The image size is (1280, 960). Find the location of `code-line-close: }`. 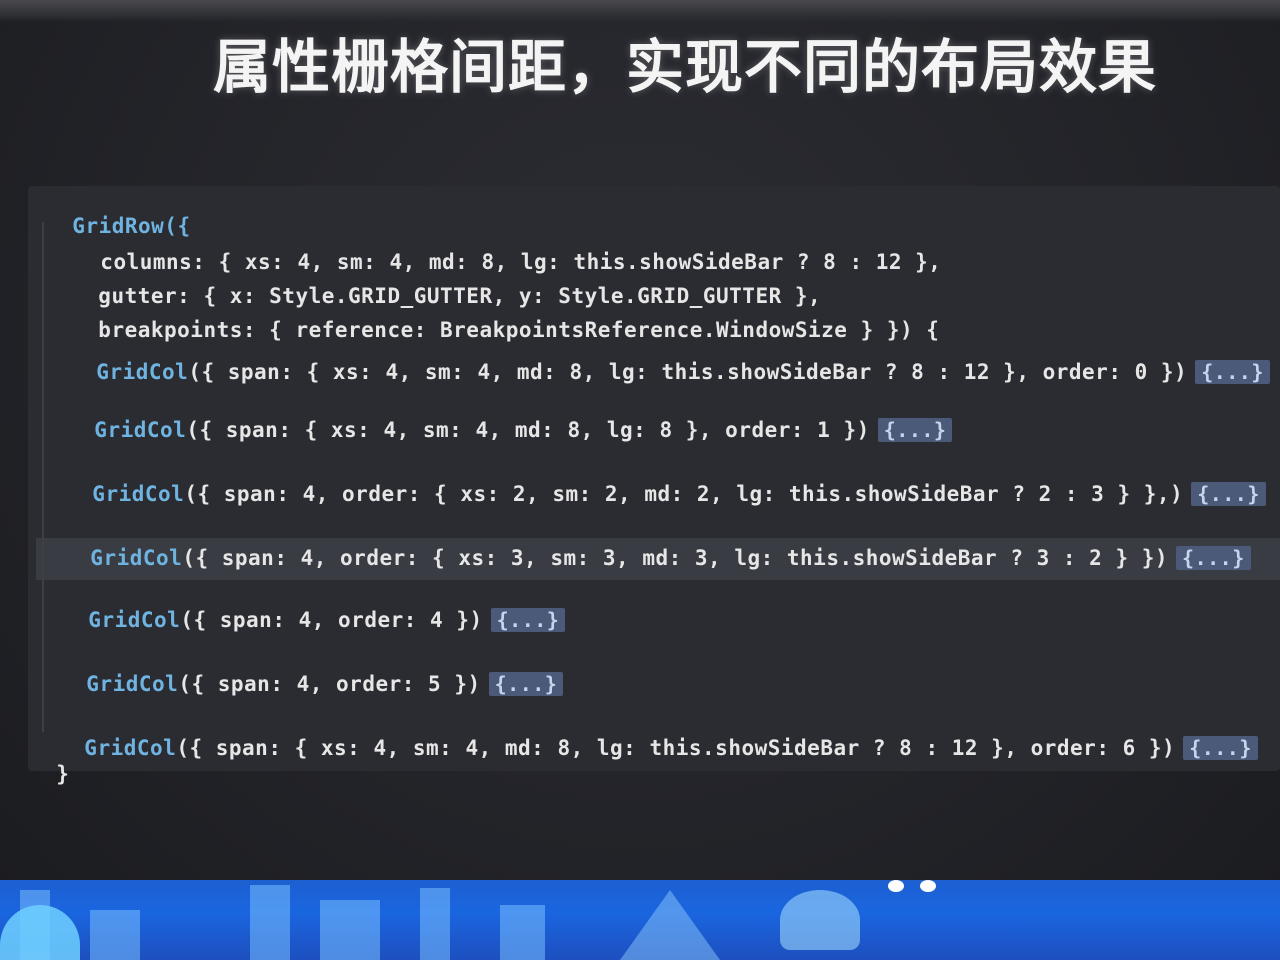

code-line-close: } is located at coordinates (49, 762).